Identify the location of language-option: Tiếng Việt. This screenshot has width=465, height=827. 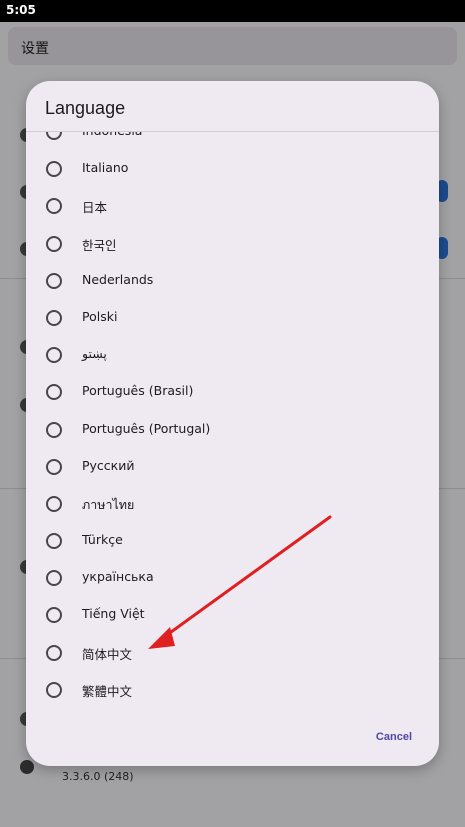
(232, 614).